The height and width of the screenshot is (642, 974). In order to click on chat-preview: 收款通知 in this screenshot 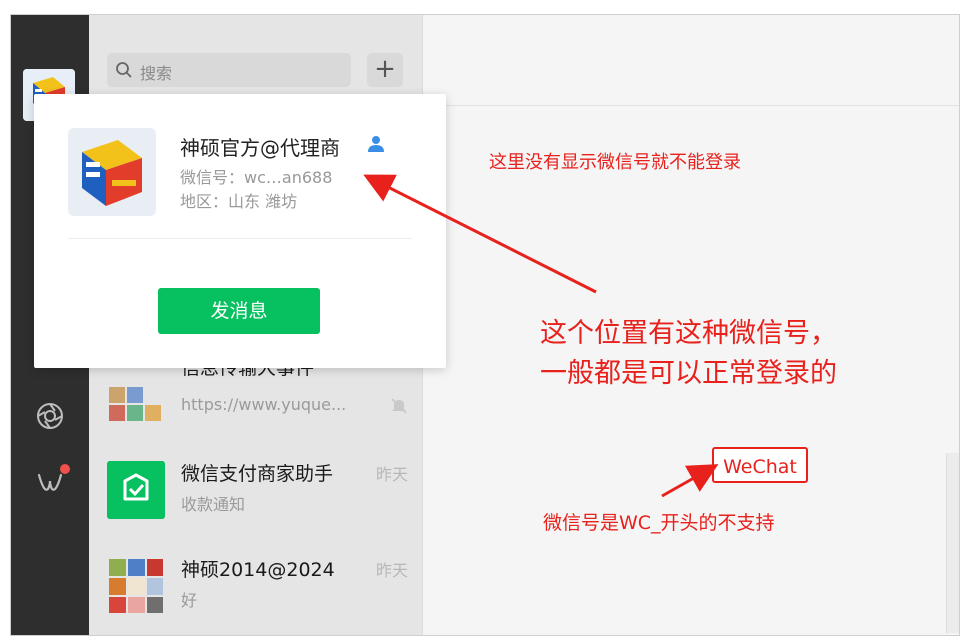, I will do `click(213, 504)`.